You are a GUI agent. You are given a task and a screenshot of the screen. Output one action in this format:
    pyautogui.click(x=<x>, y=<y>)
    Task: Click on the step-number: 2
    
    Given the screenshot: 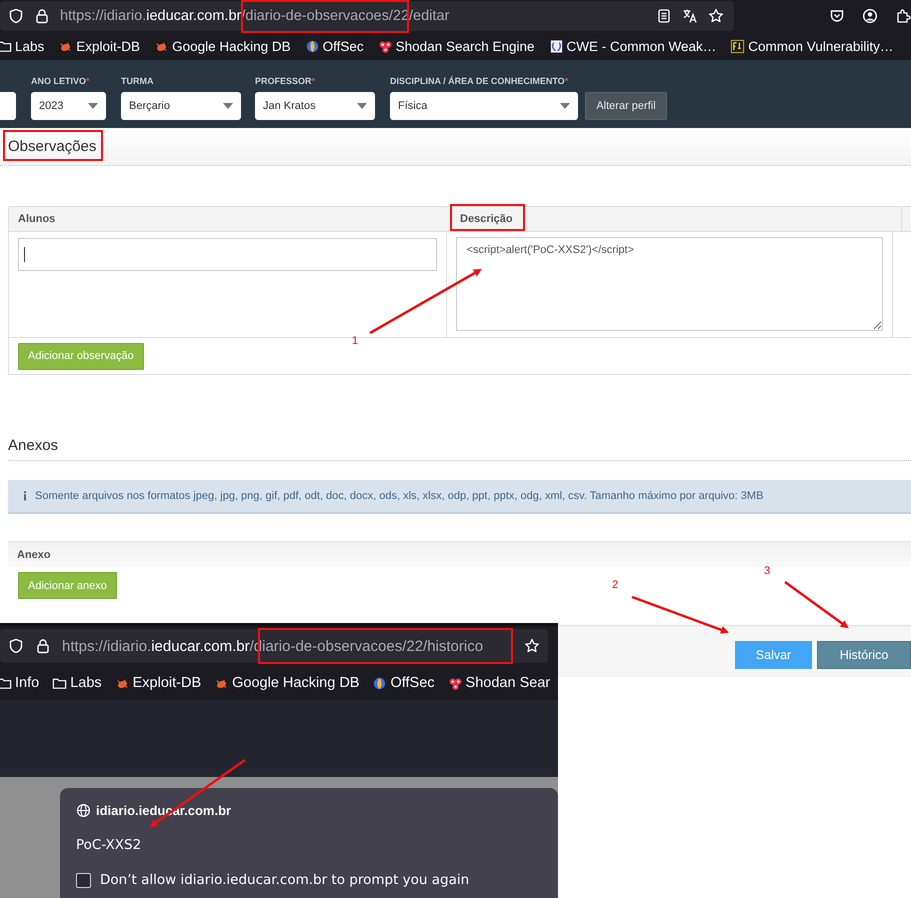 What is the action you would take?
    pyautogui.click(x=615, y=585)
    